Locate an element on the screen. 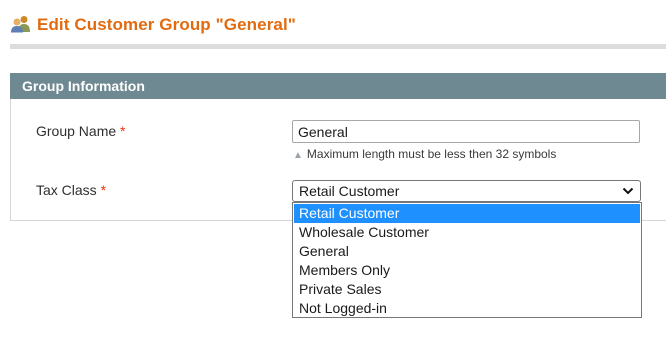 This screenshot has width=666, height=339. tax-class-option: Wholesale Customer is located at coordinates (467, 232).